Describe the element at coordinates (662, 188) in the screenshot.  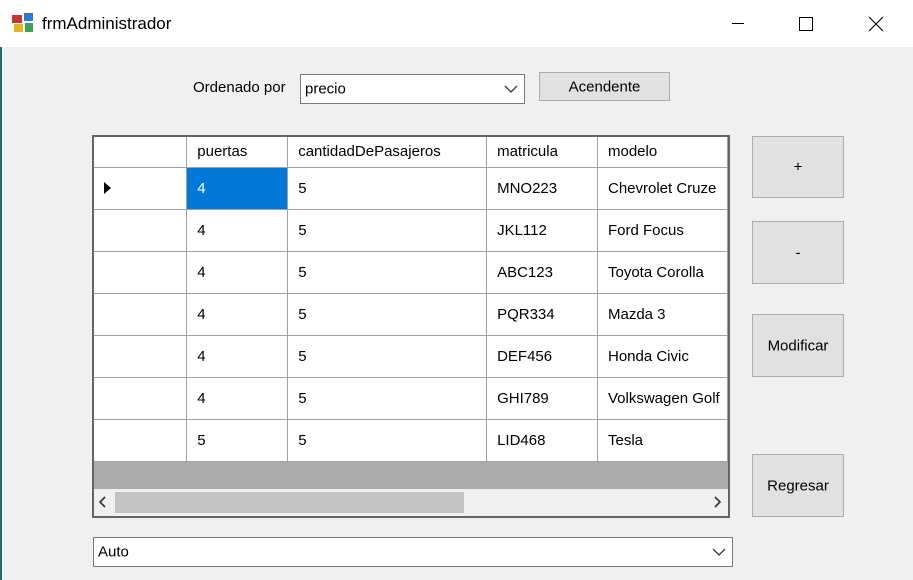
I see `cell-modelo: Chevrolet Cruze` at that location.